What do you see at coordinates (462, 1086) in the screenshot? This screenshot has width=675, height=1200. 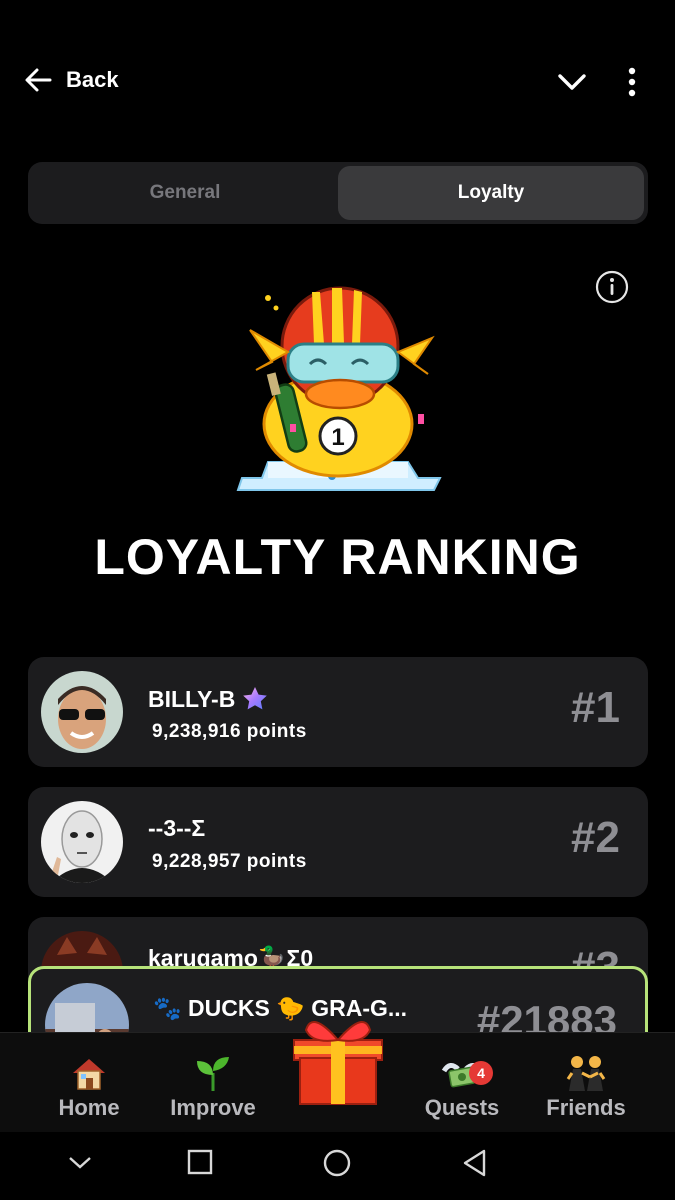 I see `nav-item-quests: 4 Quests` at bounding box center [462, 1086].